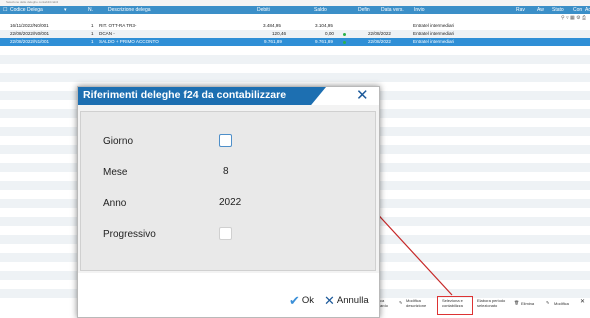  I want to click on annulla-button: ✕ Annulla, so click(346, 301).